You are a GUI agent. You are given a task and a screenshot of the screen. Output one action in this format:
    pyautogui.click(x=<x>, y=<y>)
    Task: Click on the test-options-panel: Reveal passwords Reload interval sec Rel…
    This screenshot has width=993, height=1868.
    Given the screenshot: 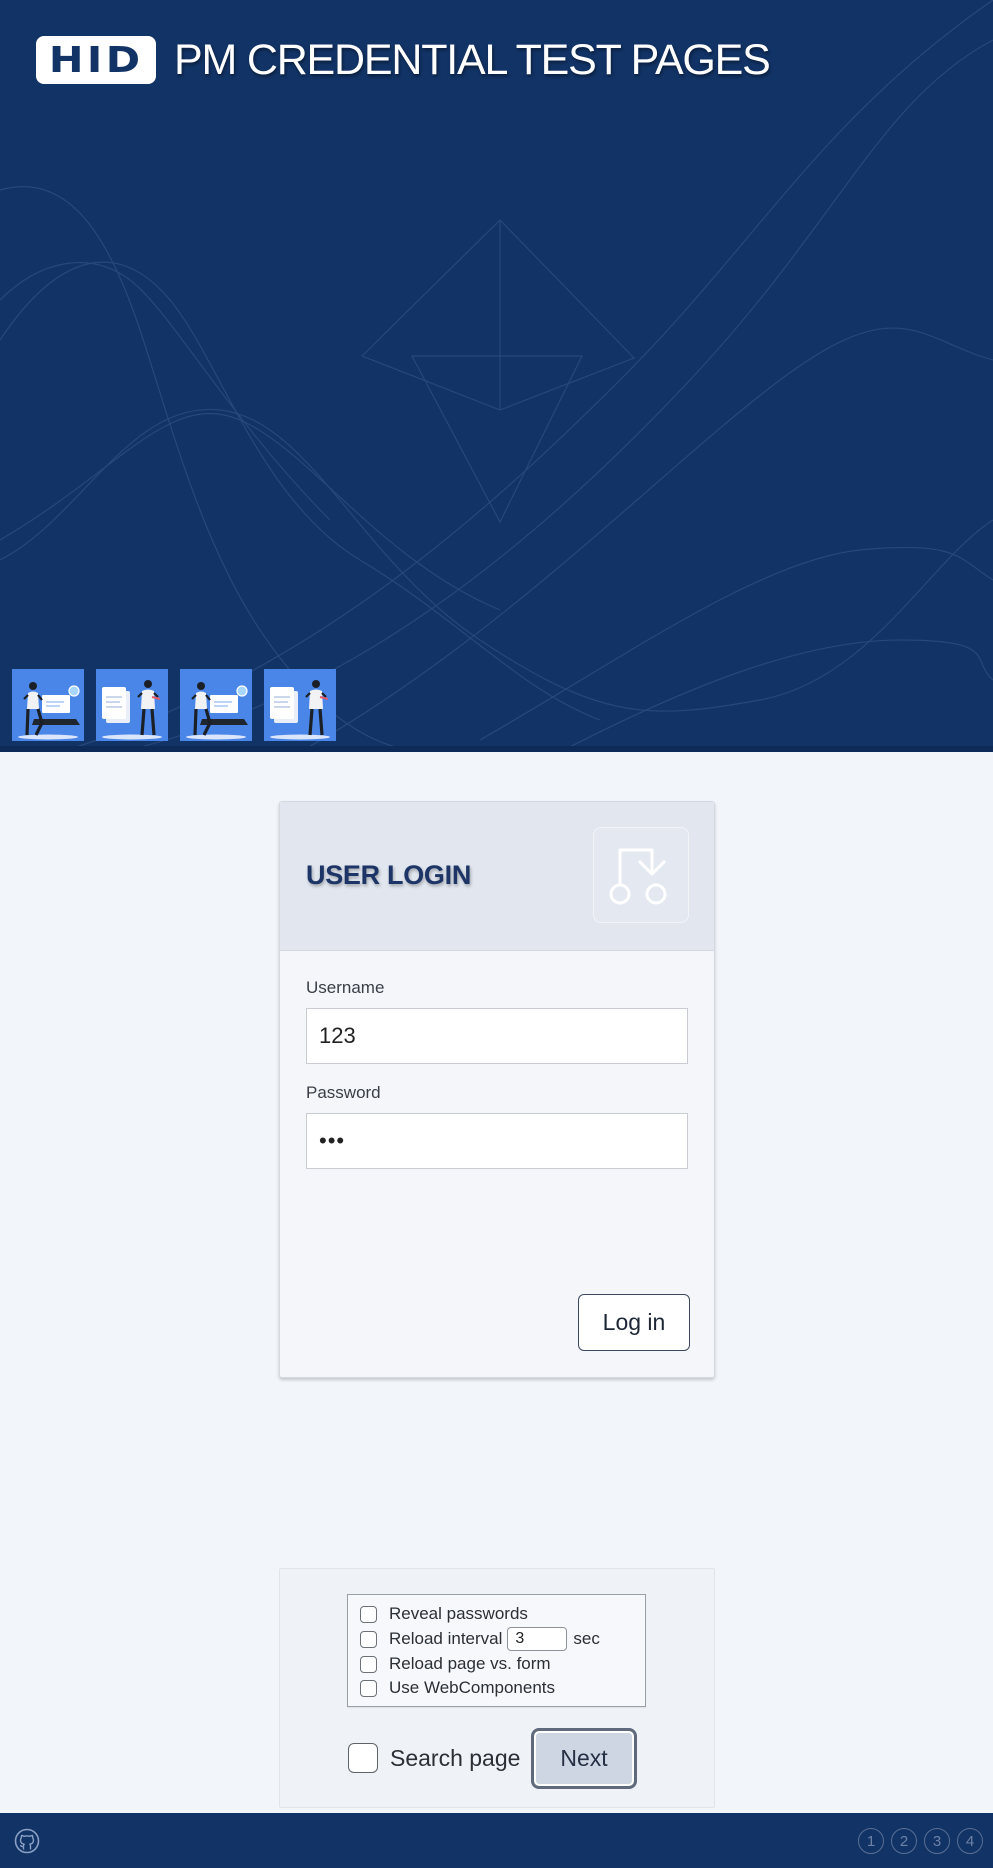 What is the action you would take?
    pyautogui.click(x=497, y=1688)
    